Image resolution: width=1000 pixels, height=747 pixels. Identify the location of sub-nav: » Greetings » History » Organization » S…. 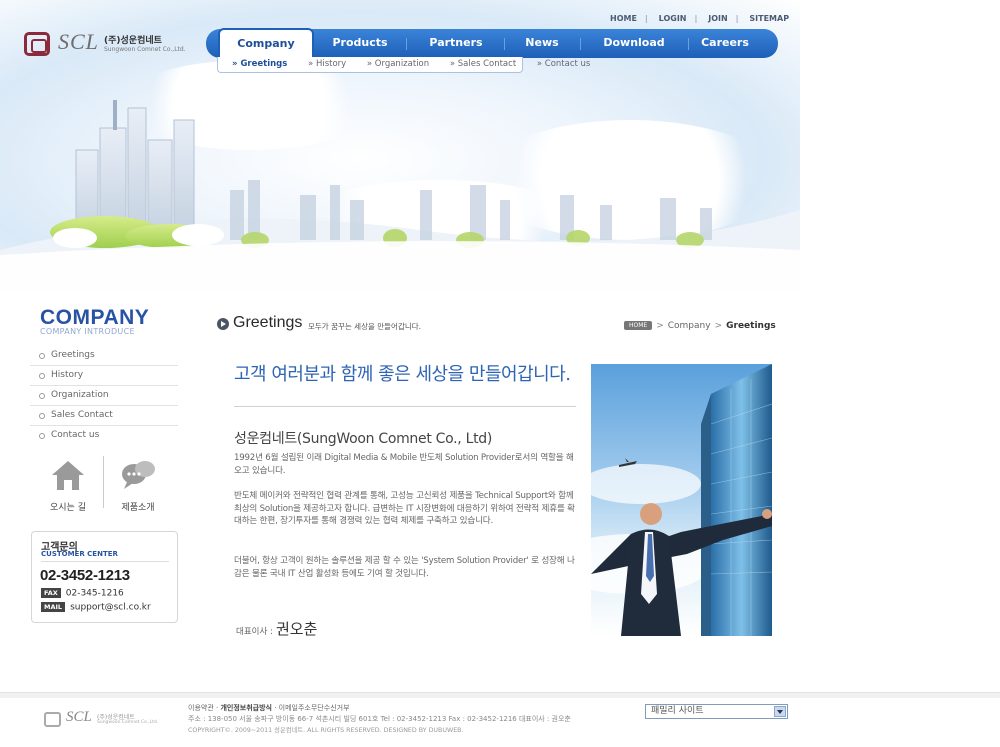
(403, 65).